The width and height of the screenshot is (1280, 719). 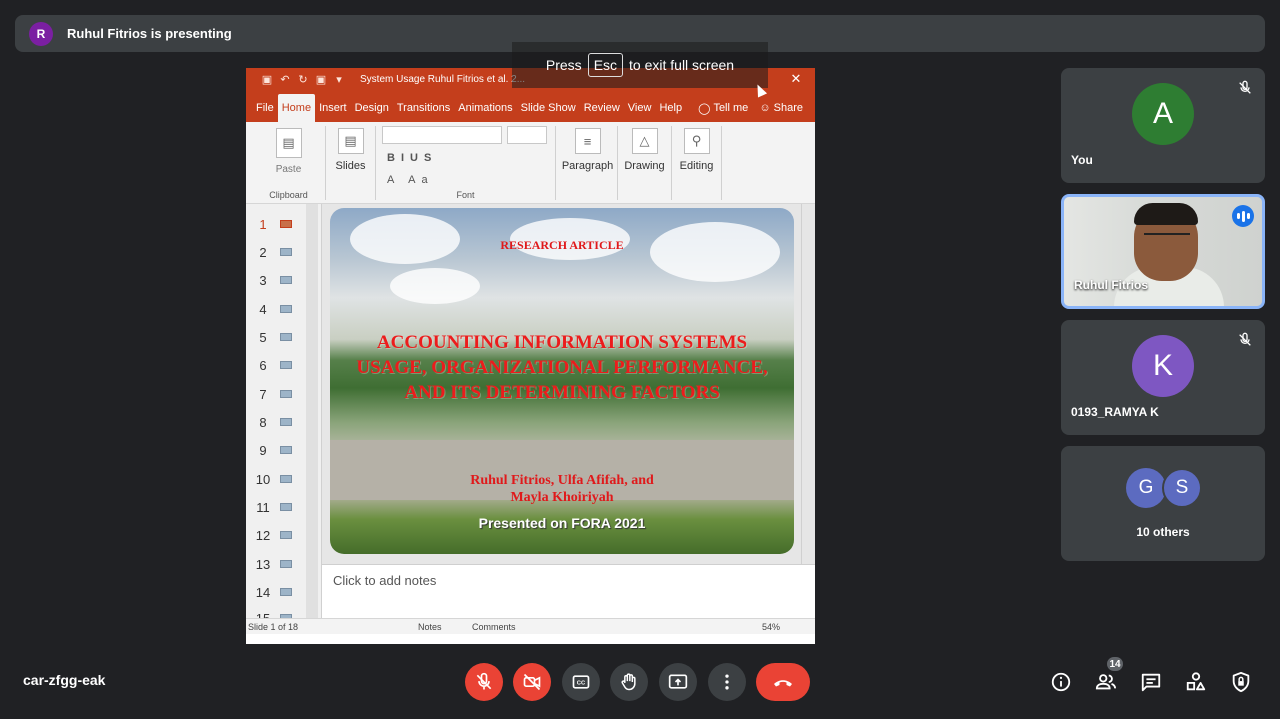 I want to click on editing-label: Editing, so click(x=696, y=166).